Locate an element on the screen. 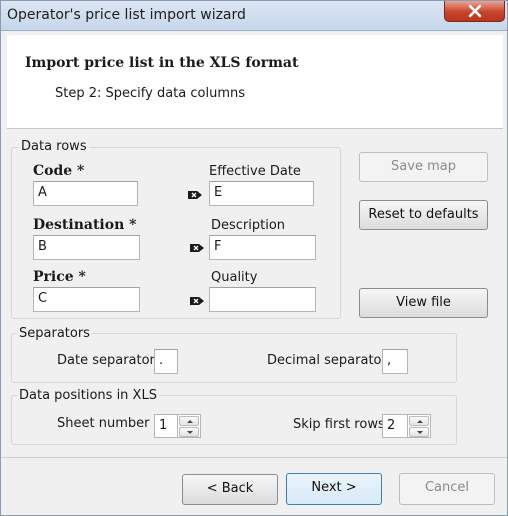 This screenshot has width=508, height=516. description-label: Description is located at coordinates (248, 225).